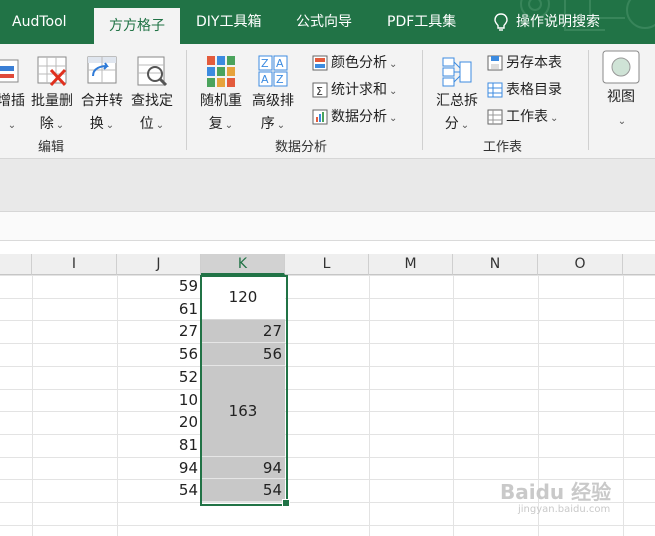 This screenshot has height=536, width=655. I want to click on advanced-sort-button: Z A A Z 高级排 序 ⌄, so click(273, 95).